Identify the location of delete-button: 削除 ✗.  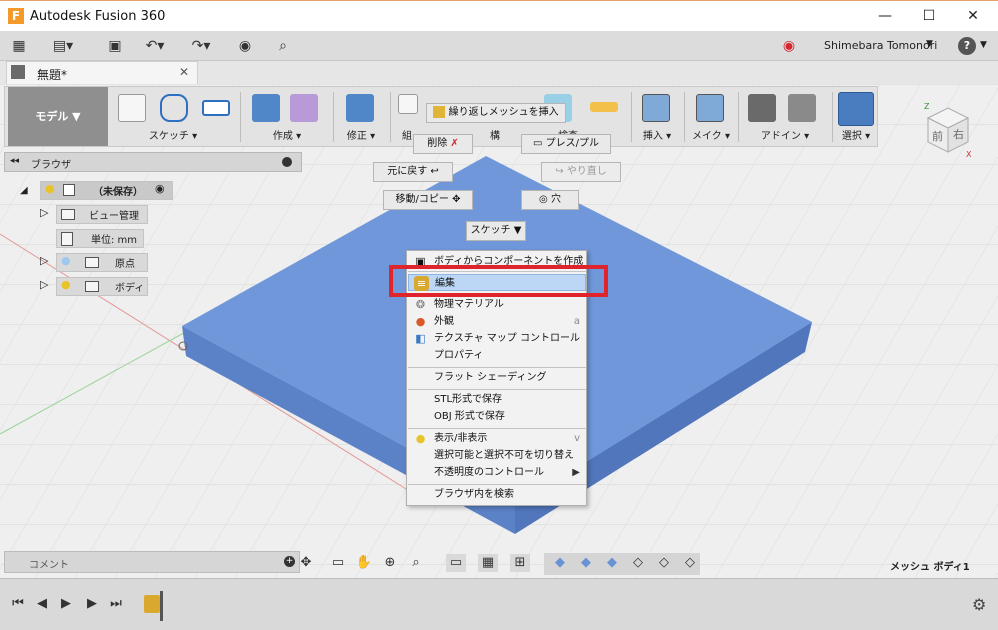
(443, 144).